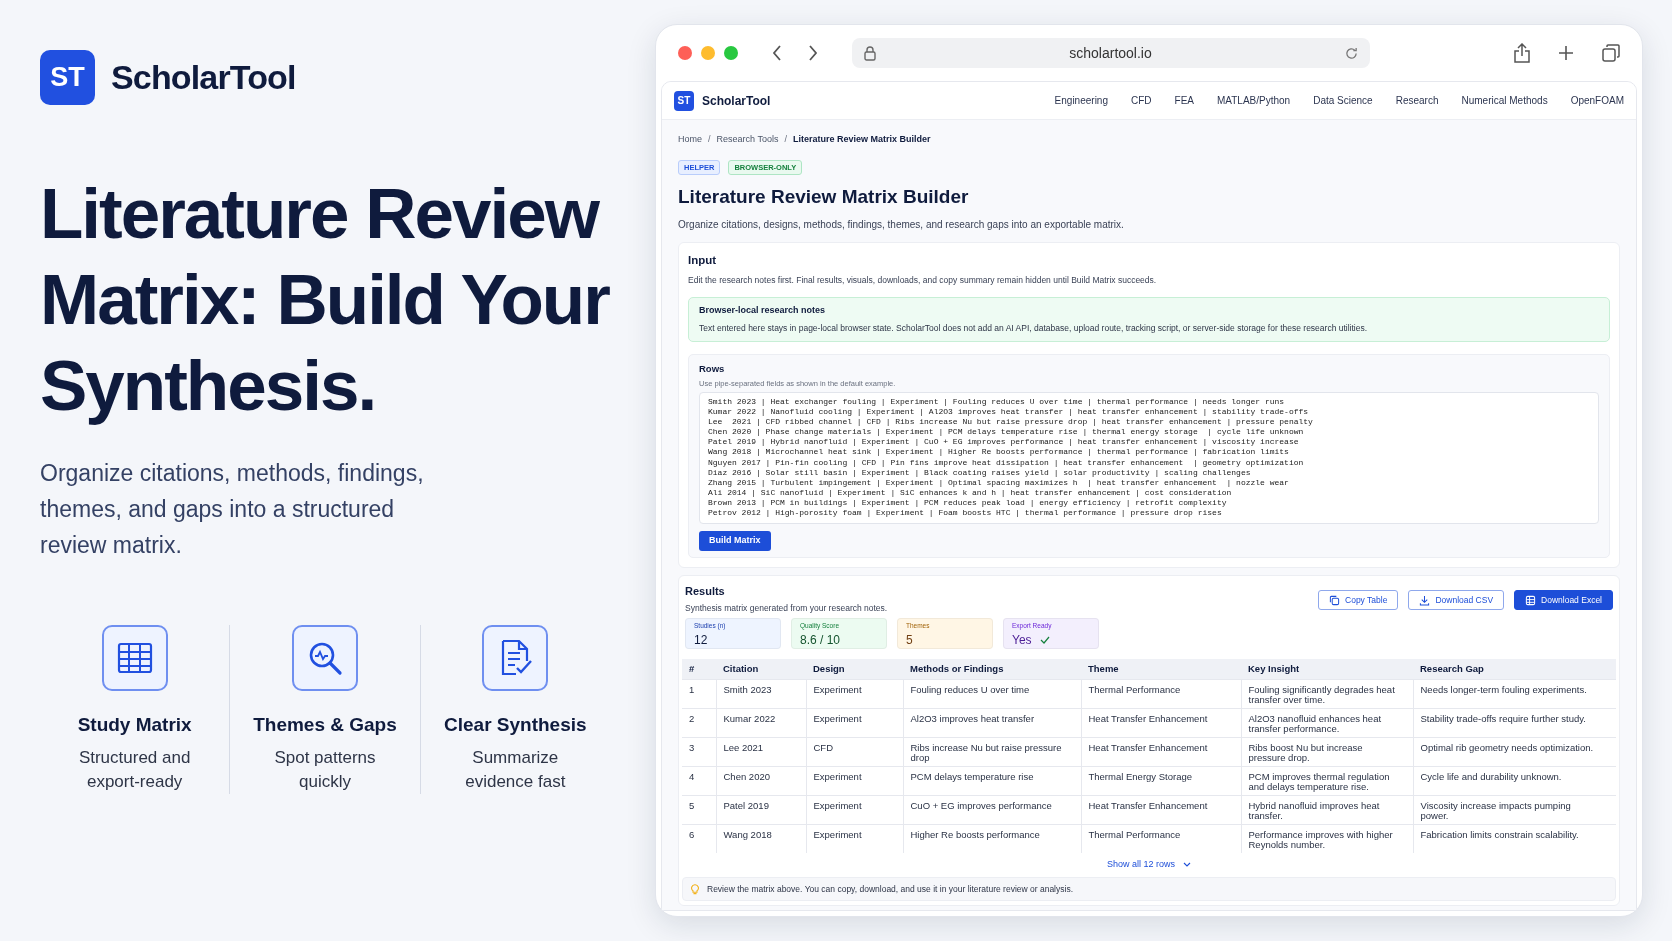 The height and width of the screenshot is (941, 1672). Describe the element at coordinates (761, 723) in the screenshot. I see `table-cell: Kumar 2022` at that location.